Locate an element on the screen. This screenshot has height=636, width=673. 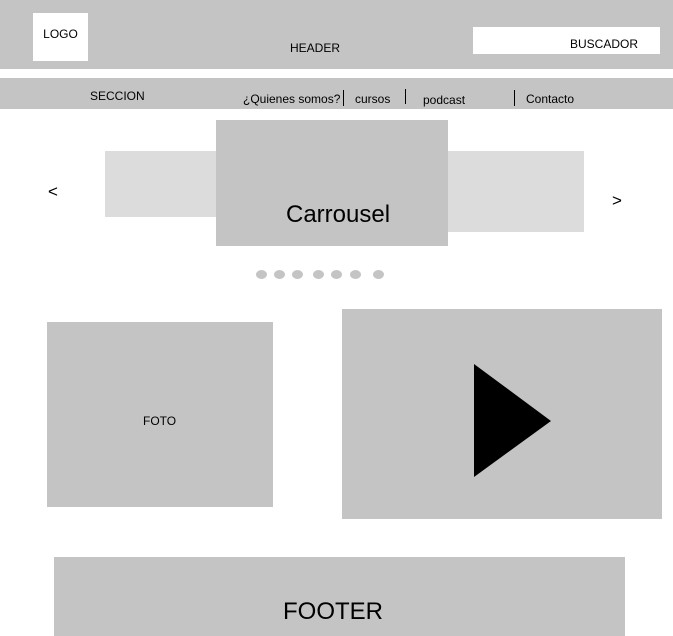
carousel-slide-active: Carrousel is located at coordinates (332, 183).